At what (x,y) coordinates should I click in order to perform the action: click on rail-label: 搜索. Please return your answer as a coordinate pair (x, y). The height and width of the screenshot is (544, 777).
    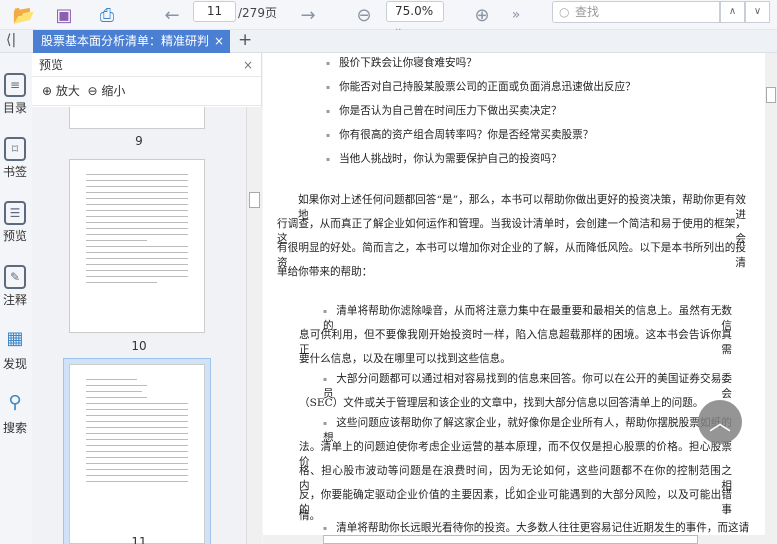
    Looking at the image, I should click on (14, 428).